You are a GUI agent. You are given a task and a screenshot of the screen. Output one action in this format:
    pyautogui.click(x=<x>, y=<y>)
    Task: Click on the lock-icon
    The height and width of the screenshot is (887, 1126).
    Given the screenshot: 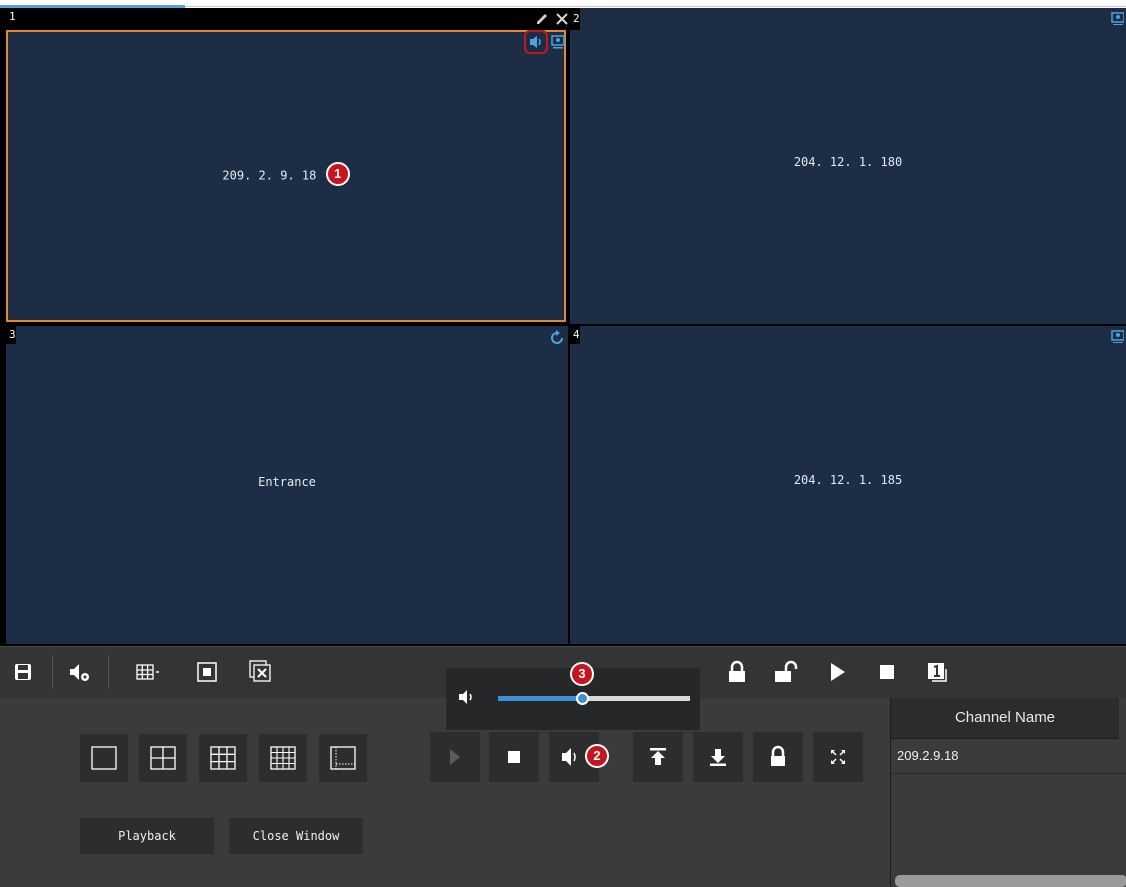 What is the action you would take?
    pyautogui.click(x=737, y=672)
    